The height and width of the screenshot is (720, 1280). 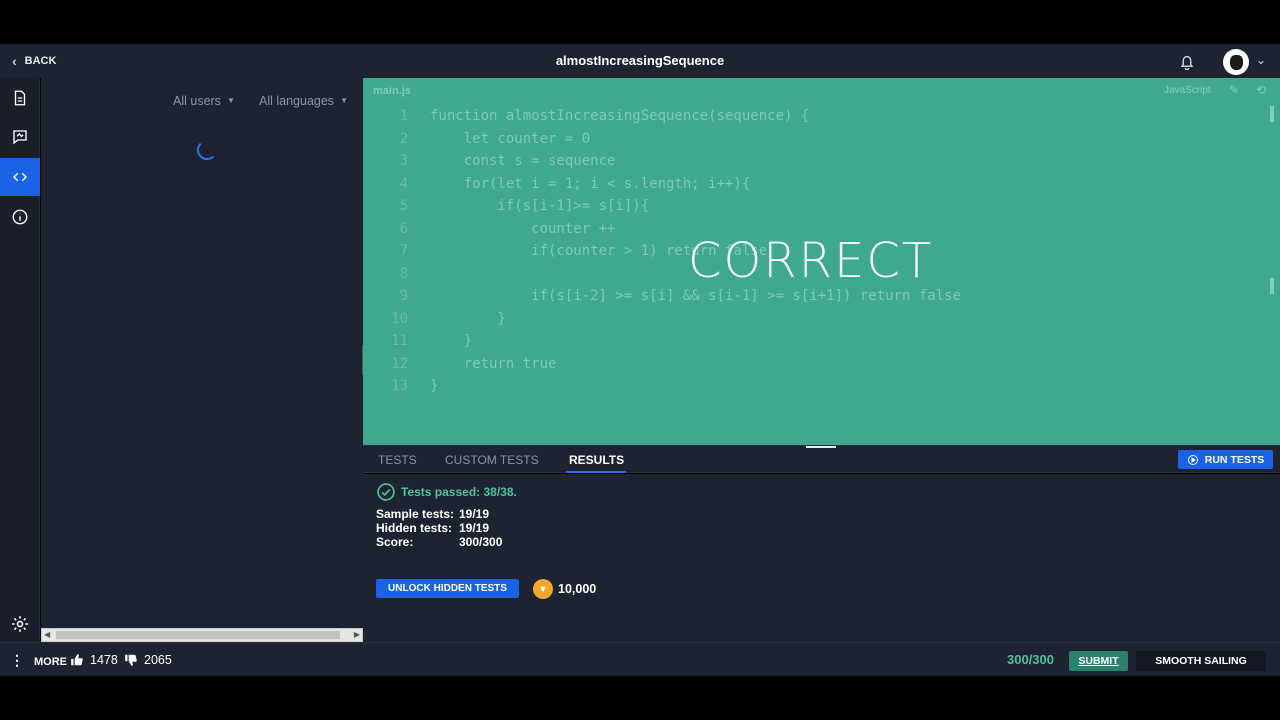 I want to click on upvote-button: 1478, so click(x=94, y=660).